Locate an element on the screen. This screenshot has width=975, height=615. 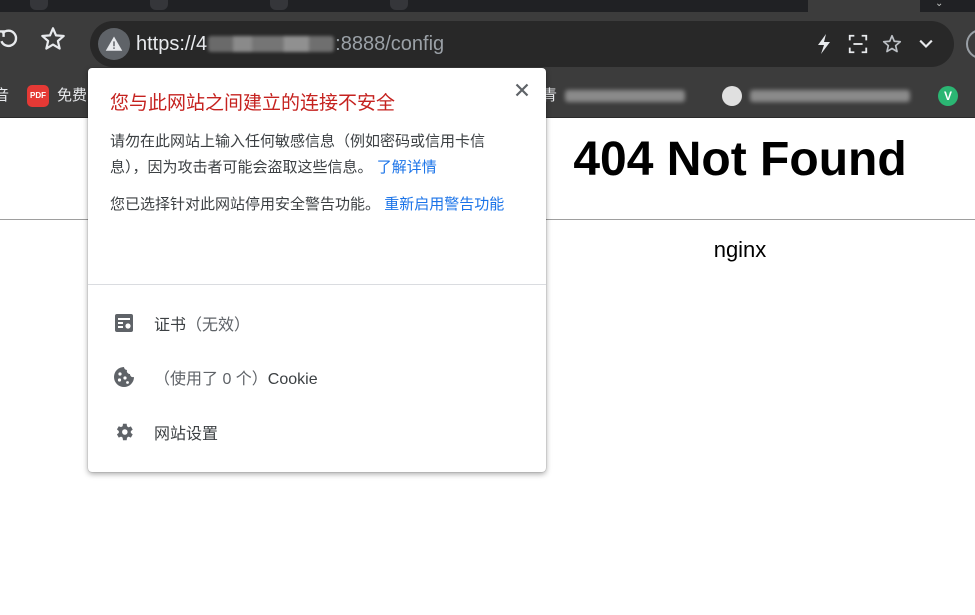
learn-more-link: 了解详情 is located at coordinates (407, 167).